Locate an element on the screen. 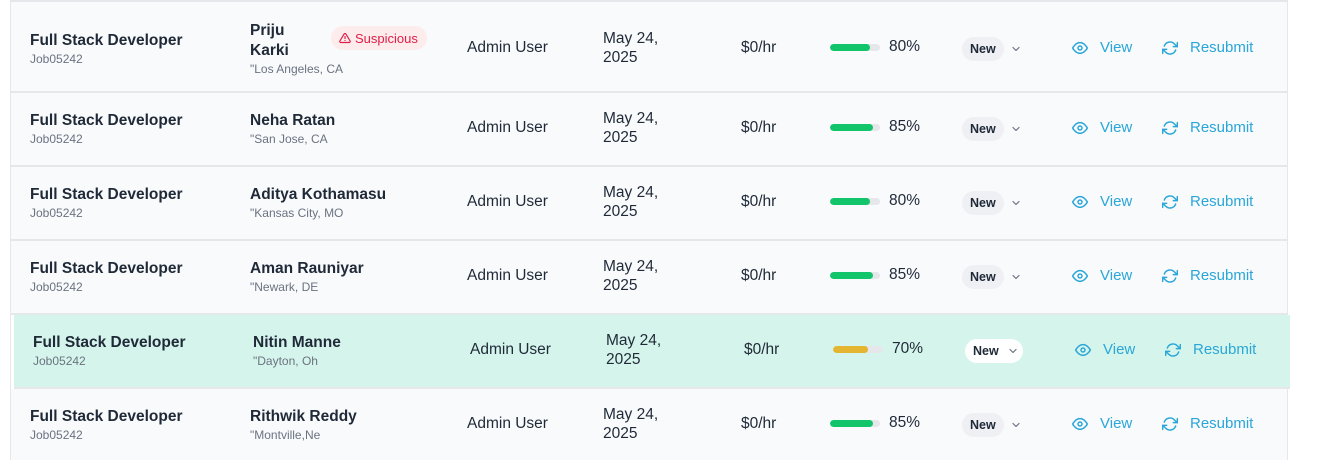 The image size is (1344, 460). candidate-name: Aman Rauniyar is located at coordinates (307, 269).